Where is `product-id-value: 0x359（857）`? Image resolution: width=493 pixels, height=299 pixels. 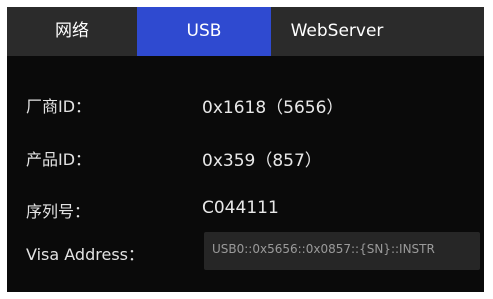 product-id-value: 0x359（857） is located at coordinates (262, 161).